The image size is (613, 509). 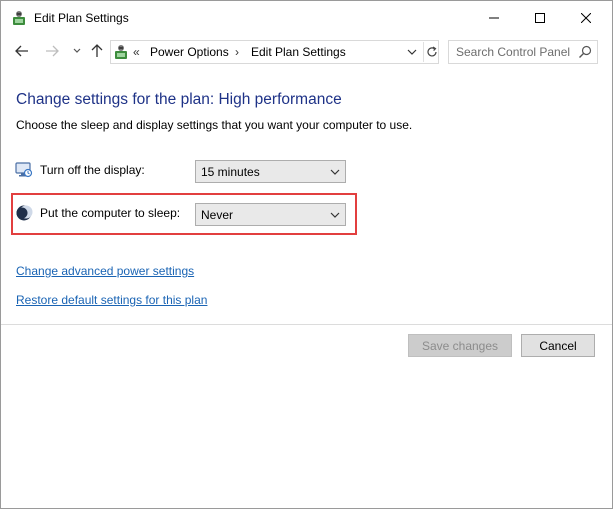 I want to click on navigation-bar: « Power Options › Edit Plan Settings, so click(x=306, y=51).